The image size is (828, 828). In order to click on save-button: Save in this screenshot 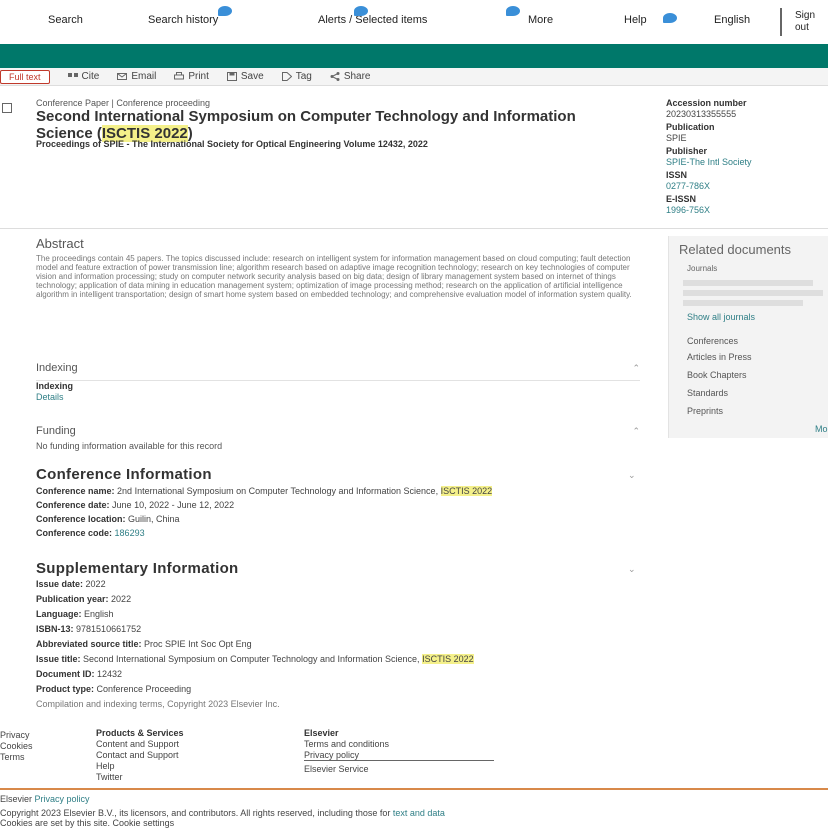, I will do `click(245, 76)`.